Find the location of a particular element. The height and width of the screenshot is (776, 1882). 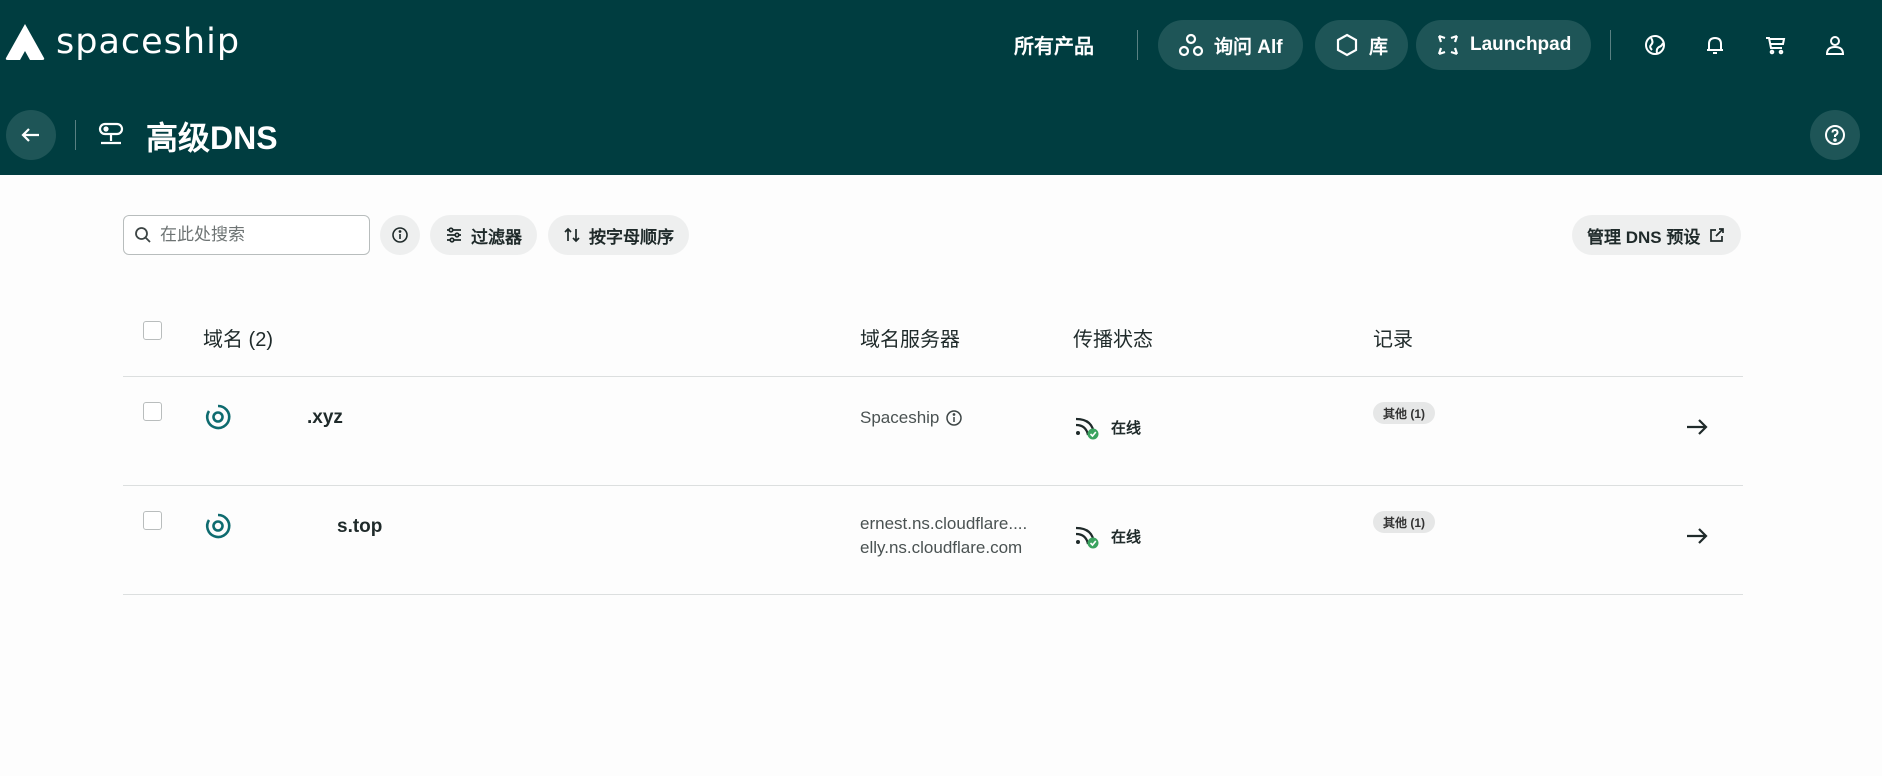

brand-logo: spaceship is located at coordinates (122, 42).